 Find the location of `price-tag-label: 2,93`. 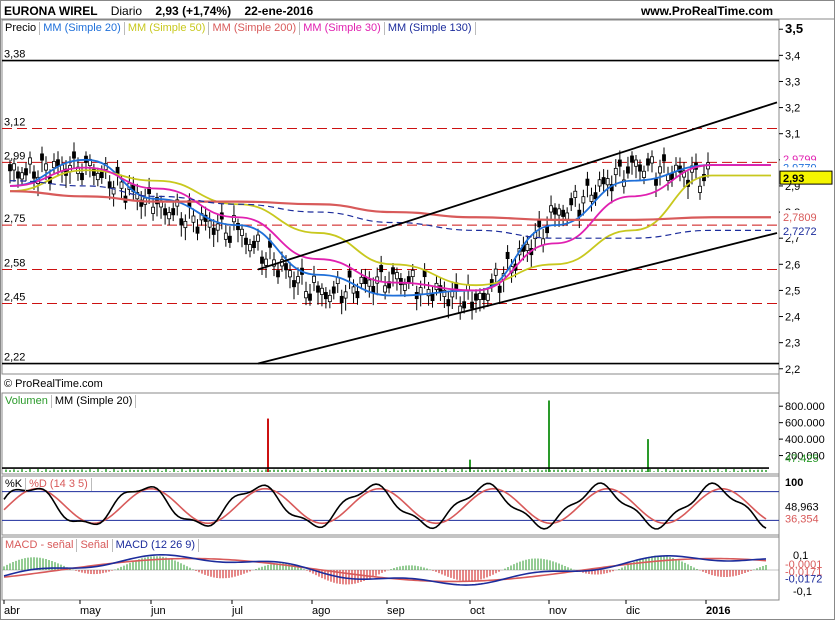

price-tag-label: 2,93 is located at coordinates (793, 179).